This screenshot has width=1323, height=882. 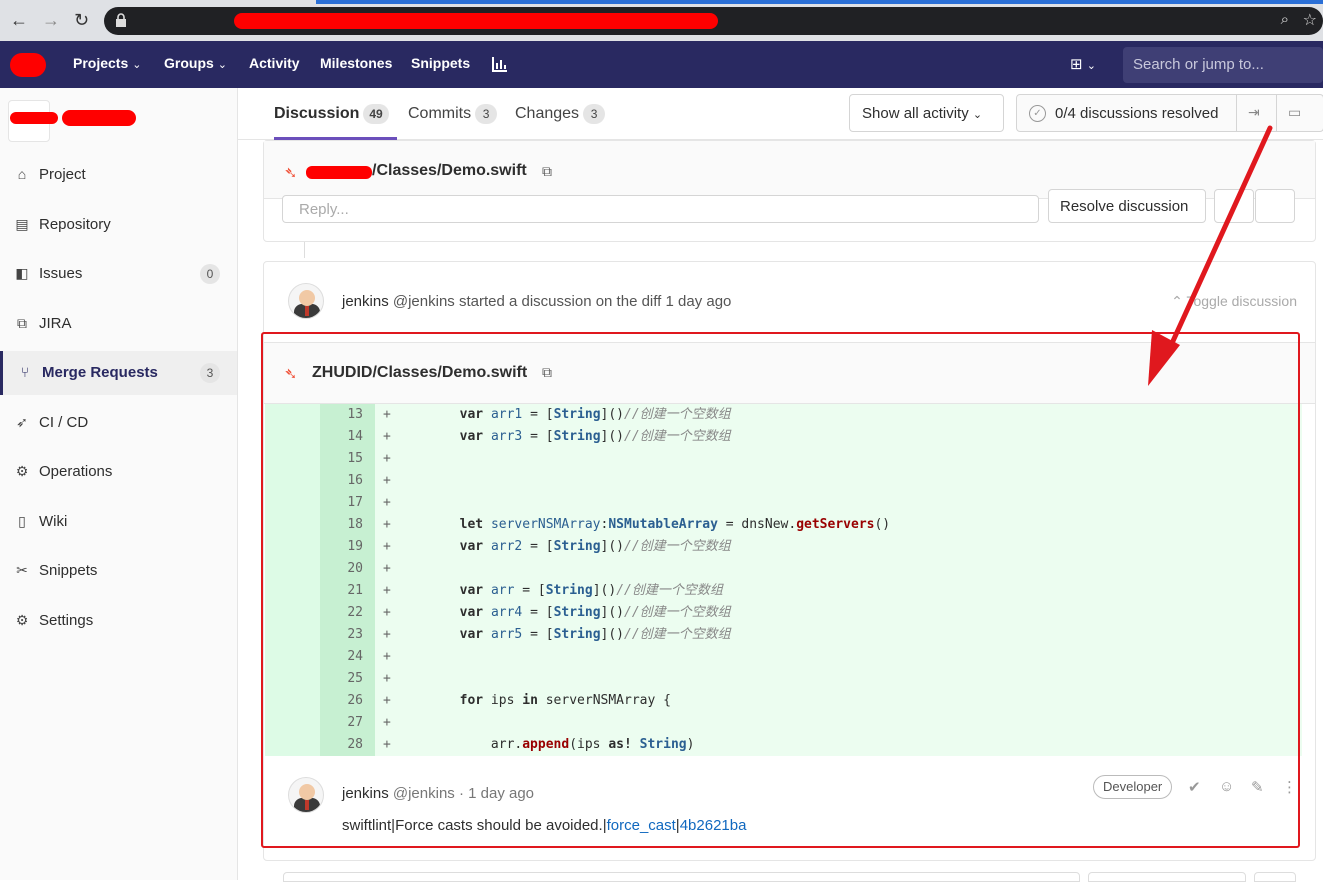 I want to click on home-icon: ⌂, so click(x=22, y=174).